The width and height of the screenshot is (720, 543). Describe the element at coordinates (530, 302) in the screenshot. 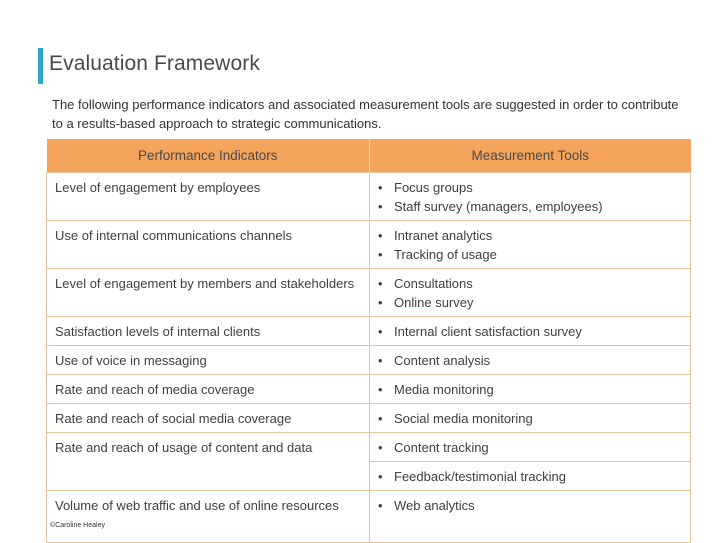

I see `tool-item: • Online survey` at that location.